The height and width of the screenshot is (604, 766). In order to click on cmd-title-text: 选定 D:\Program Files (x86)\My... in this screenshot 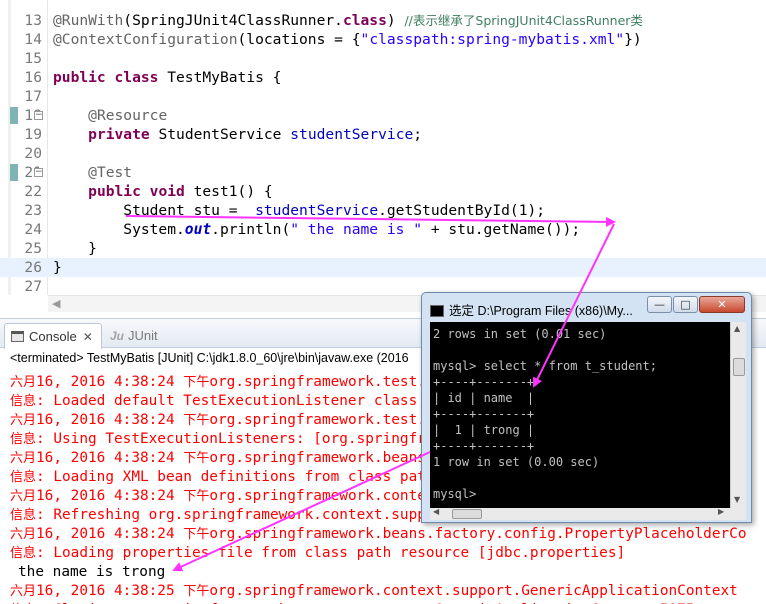, I will do `click(541, 311)`.